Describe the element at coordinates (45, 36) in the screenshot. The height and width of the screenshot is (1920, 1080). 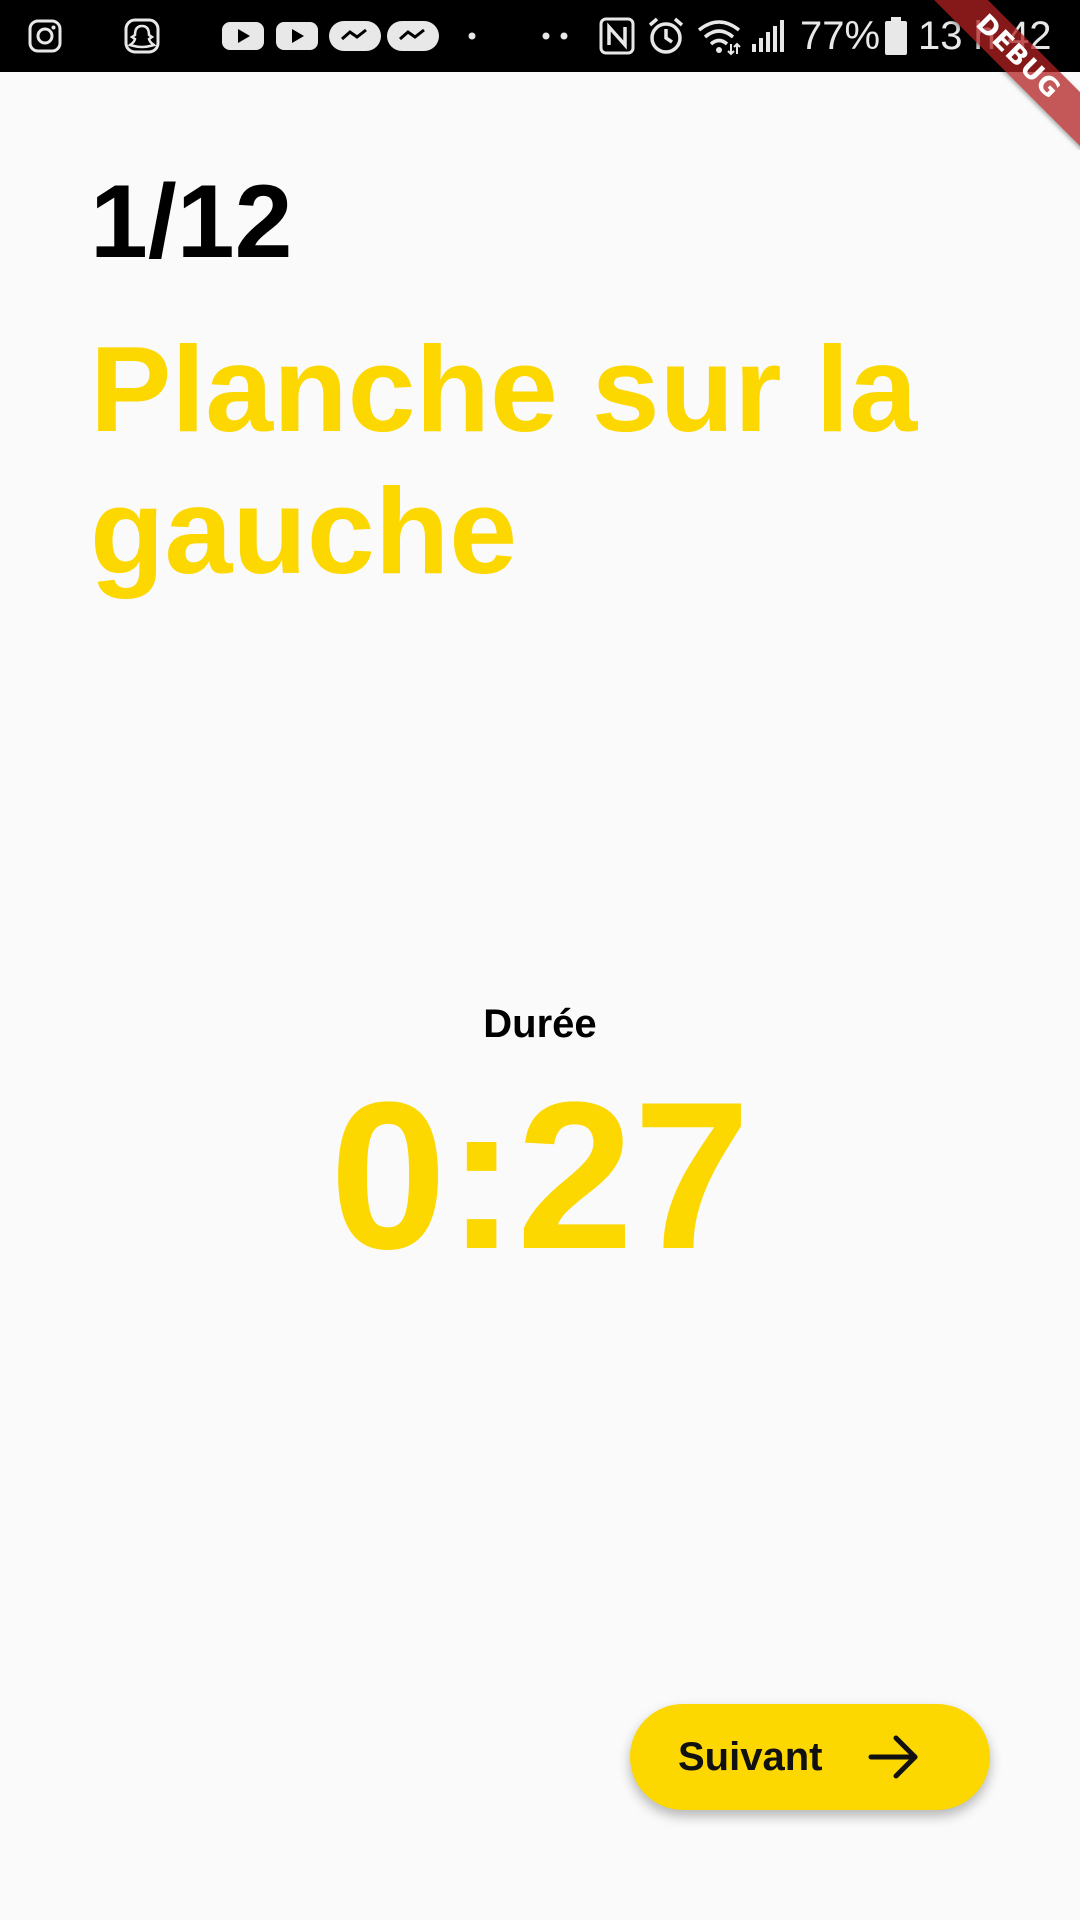
I see `instagram-icon` at that location.